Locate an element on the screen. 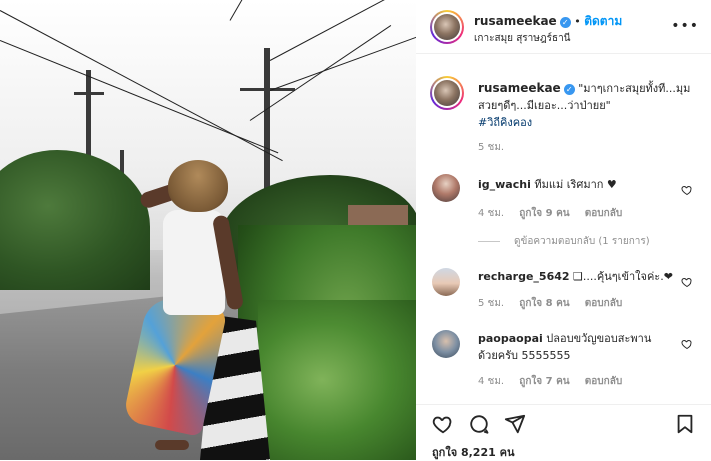 Image resolution: width=711 pixels, height=461 pixels. commenter-username: recharge_5642 is located at coordinates (524, 276).